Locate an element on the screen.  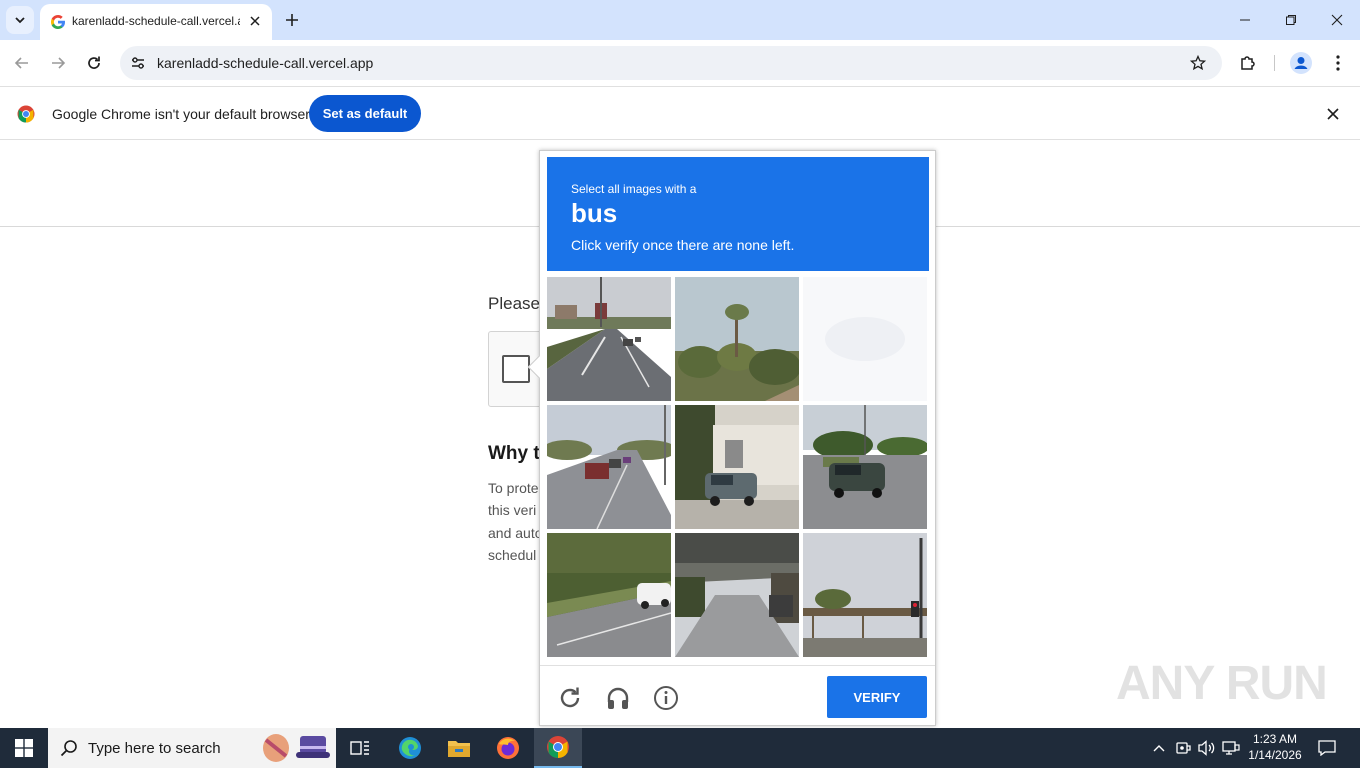
taskbar-firefox is located at coordinates (508, 748).